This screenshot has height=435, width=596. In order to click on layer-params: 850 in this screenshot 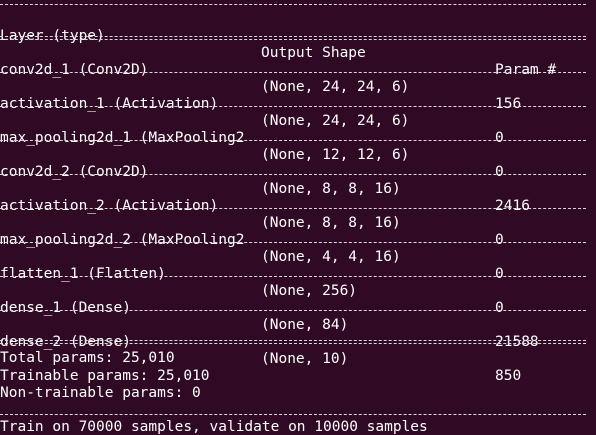, I will do `click(508, 376)`.